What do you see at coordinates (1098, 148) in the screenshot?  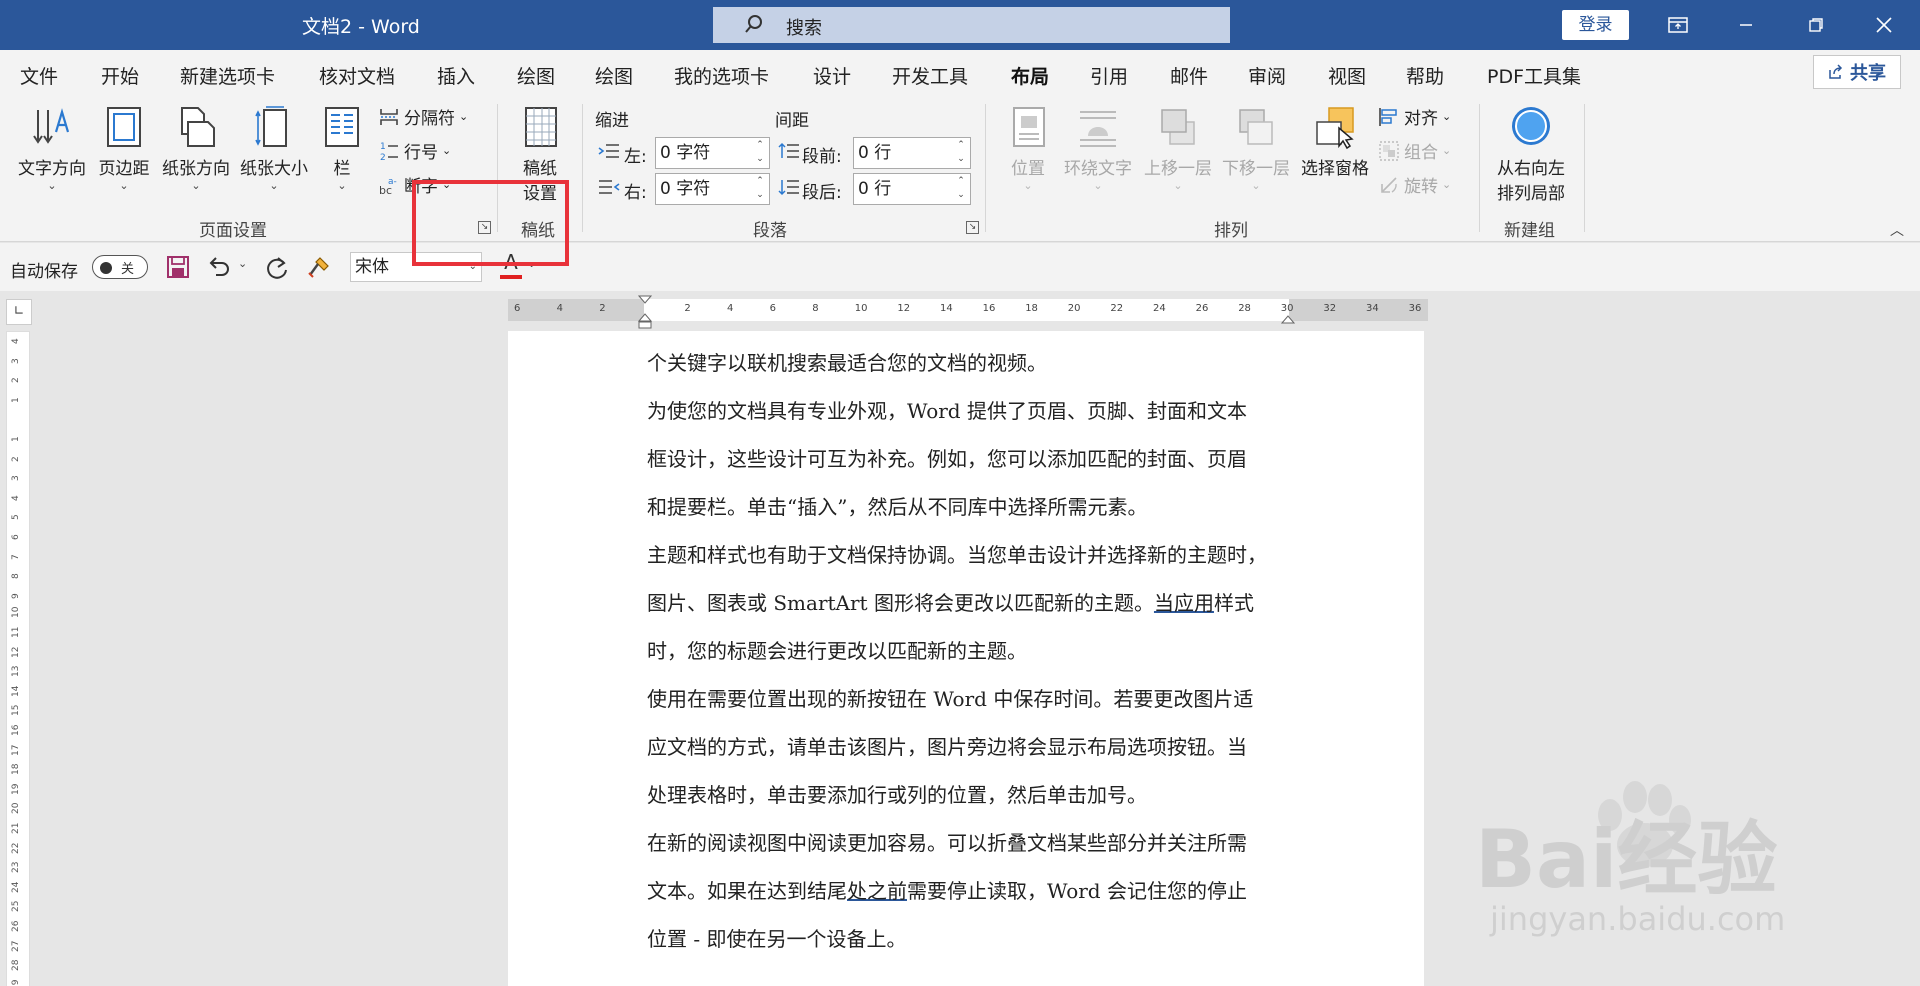 I see `wrap-text-button: 环绕文字 ⌄` at bounding box center [1098, 148].